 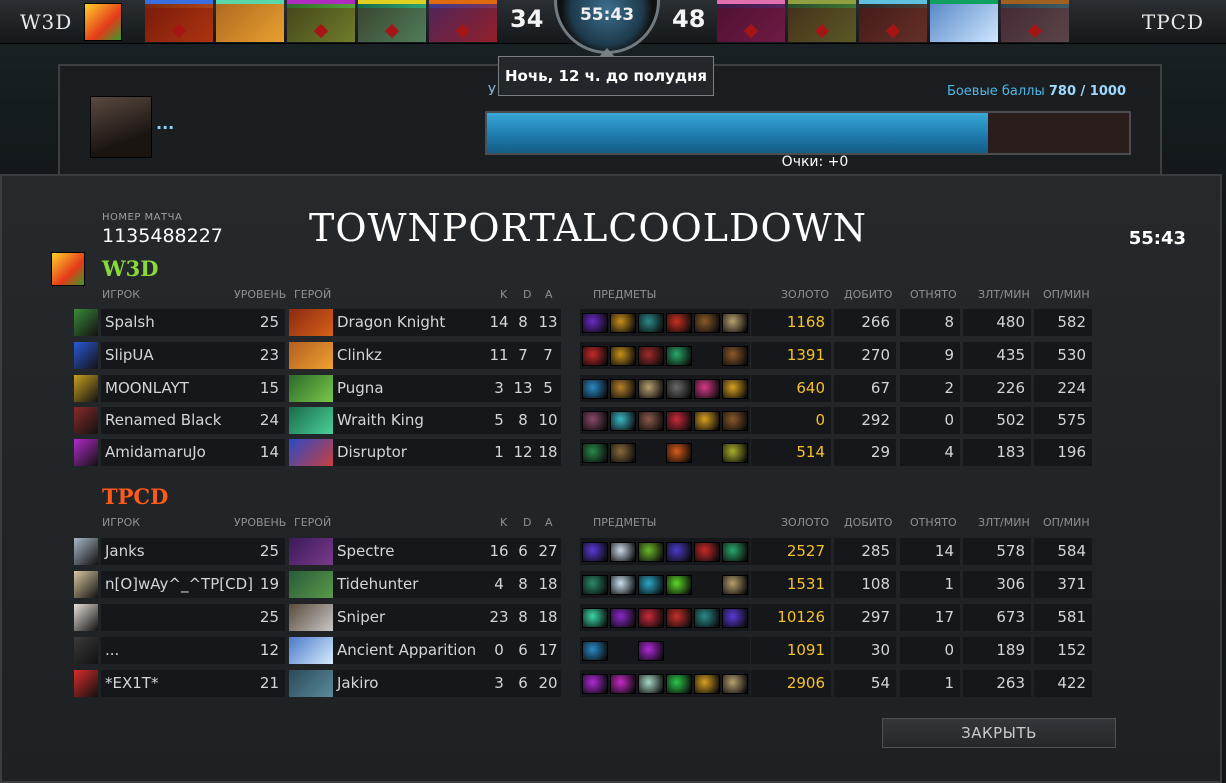 I want to click on player-row: SlipUA 23 Clinkz 11 7 7 1391 270 9 435 530, so click(x=584, y=355).